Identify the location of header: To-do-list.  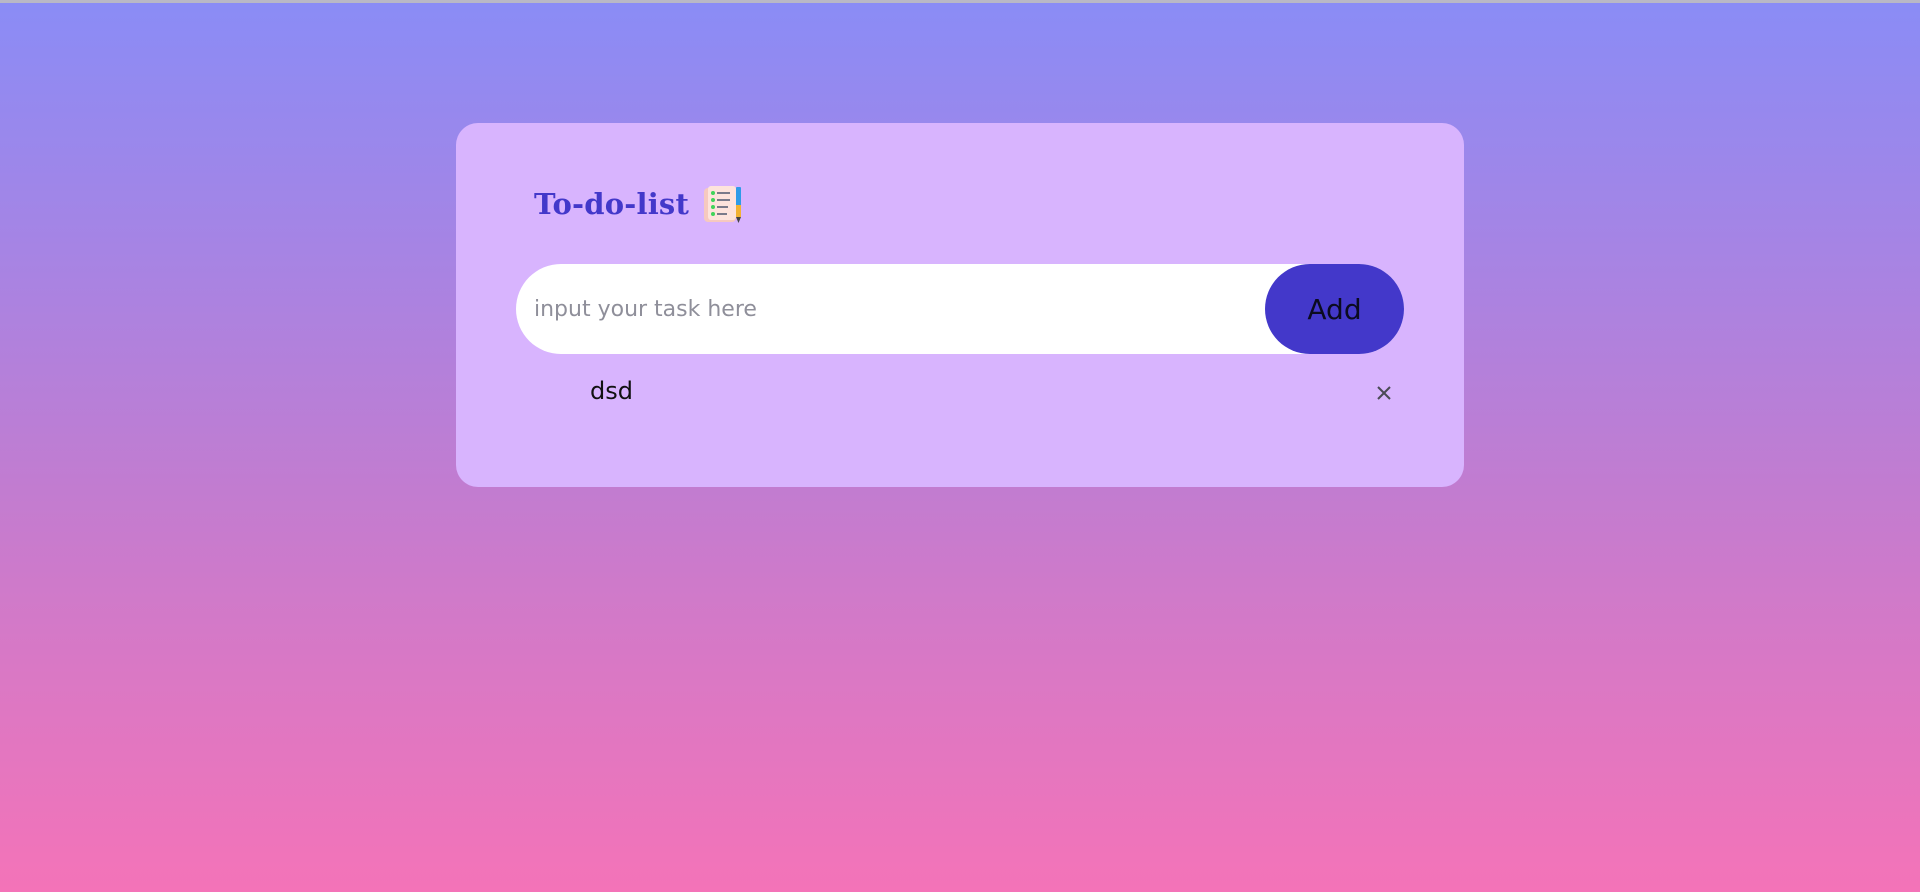
(638, 204).